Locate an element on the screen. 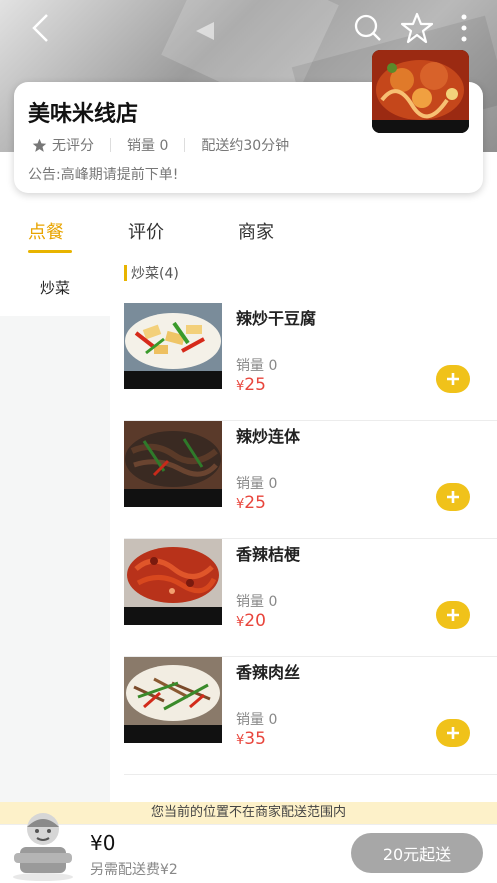 The width and height of the screenshot is (497, 883). tab-merchant: 商家 is located at coordinates (256, 231).